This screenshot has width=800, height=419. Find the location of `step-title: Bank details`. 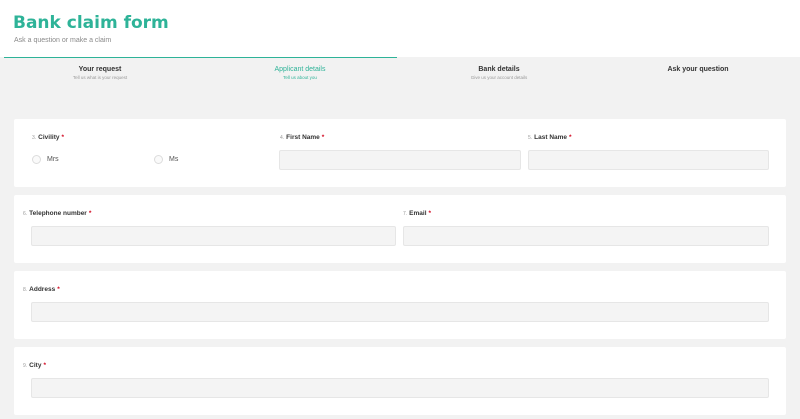

step-title: Bank details is located at coordinates (499, 69).